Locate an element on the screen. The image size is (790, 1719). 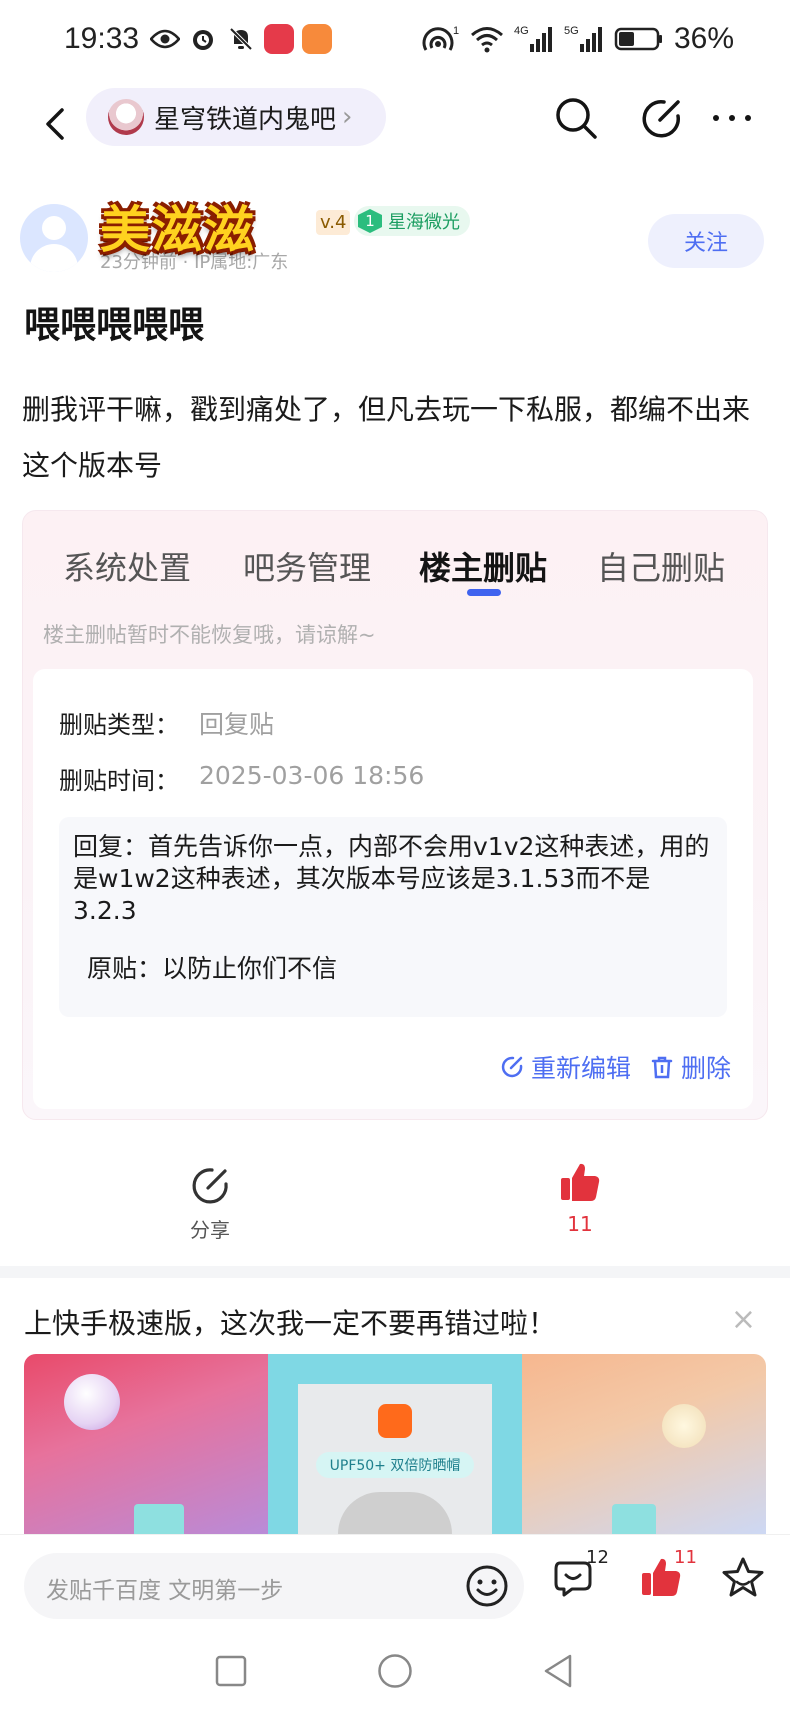
reply-bar: 发贴千百度 文明第一步 12 11 is located at coordinates (395, 1584).